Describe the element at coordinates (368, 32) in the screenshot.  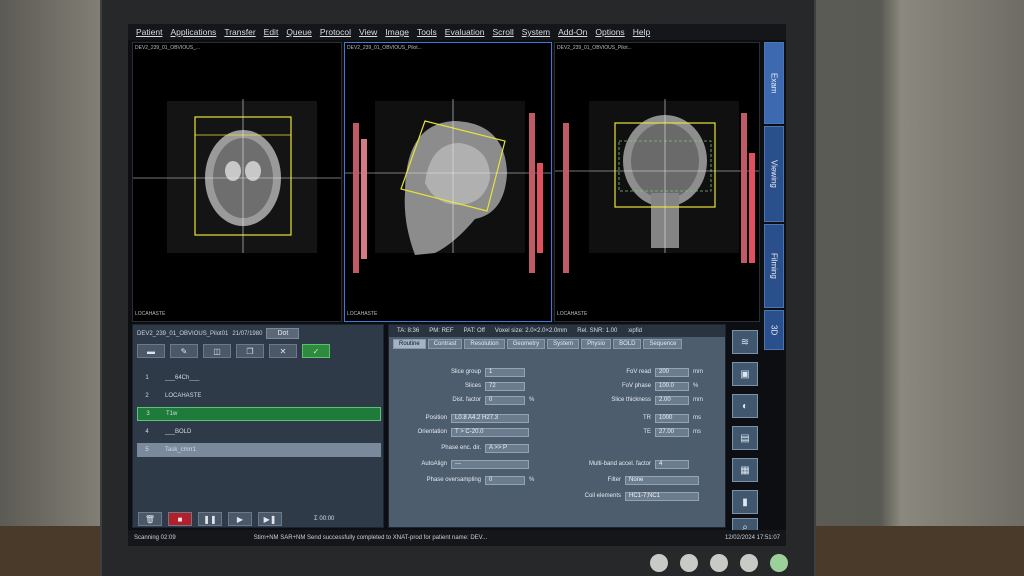
I see `menu-view: View` at that location.